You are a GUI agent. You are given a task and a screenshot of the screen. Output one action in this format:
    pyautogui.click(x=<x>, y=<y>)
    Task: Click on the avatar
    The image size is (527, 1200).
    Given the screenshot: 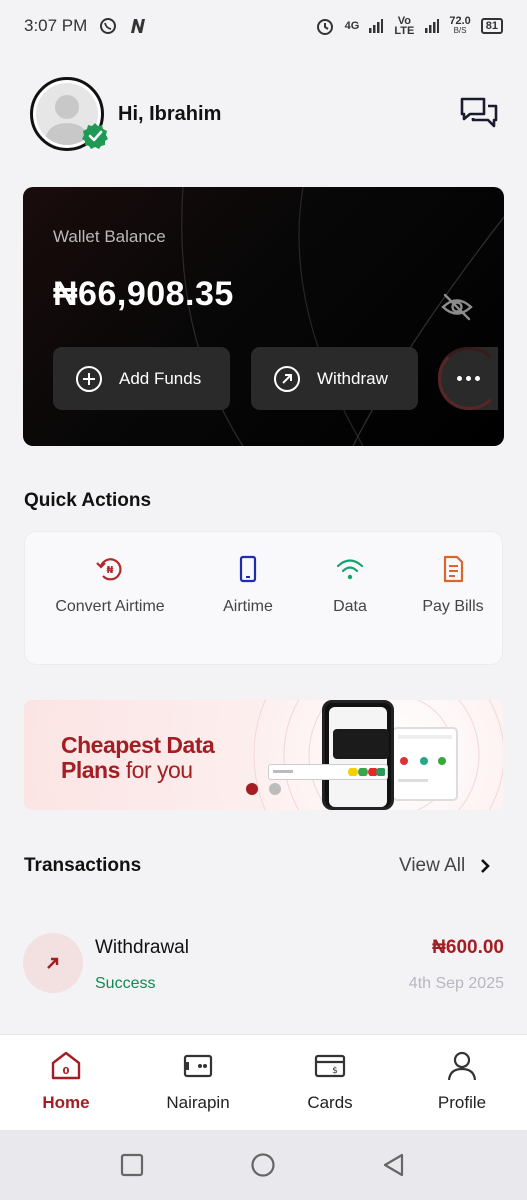 What is the action you would take?
    pyautogui.click(x=69, y=114)
    